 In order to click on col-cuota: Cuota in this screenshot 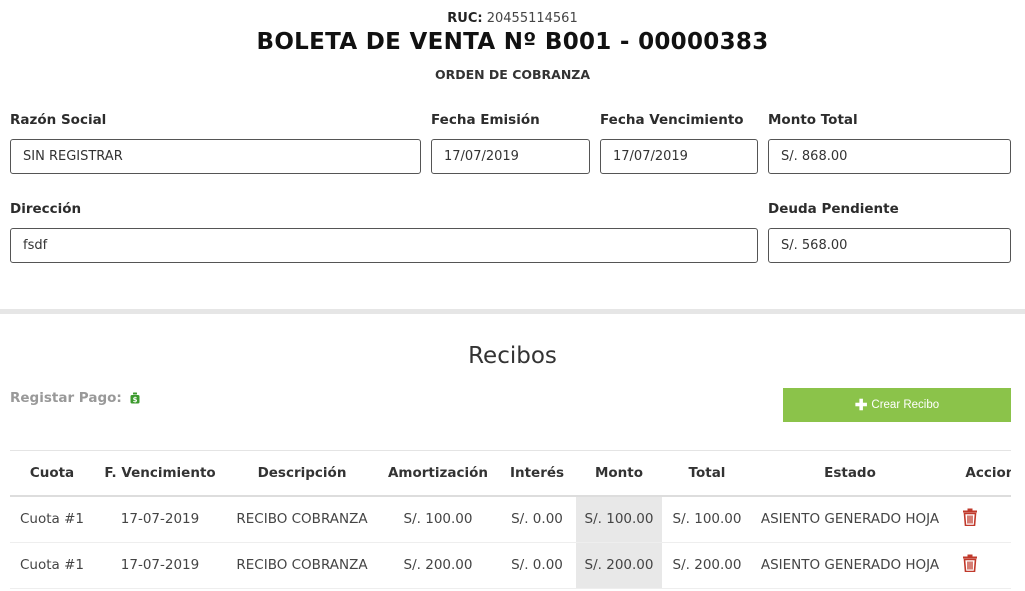, I will do `click(52, 474)`.